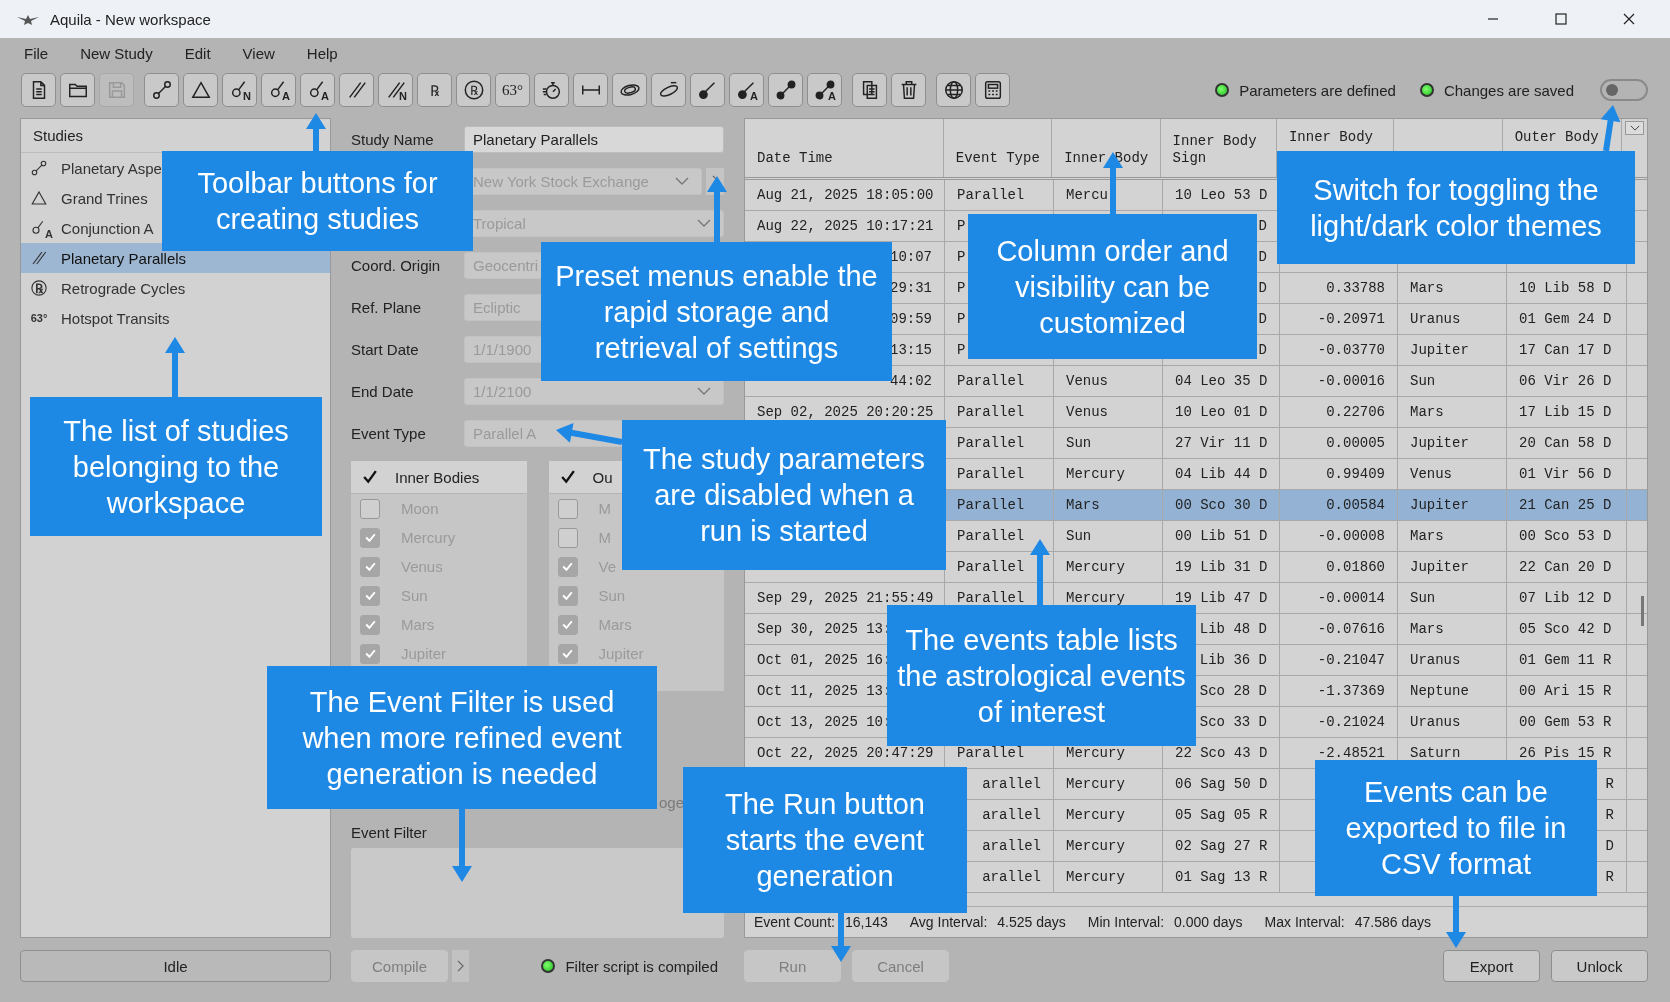  What do you see at coordinates (948, 922) in the screenshot?
I see `stat-label: Avg Interval:` at bounding box center [948, 922].